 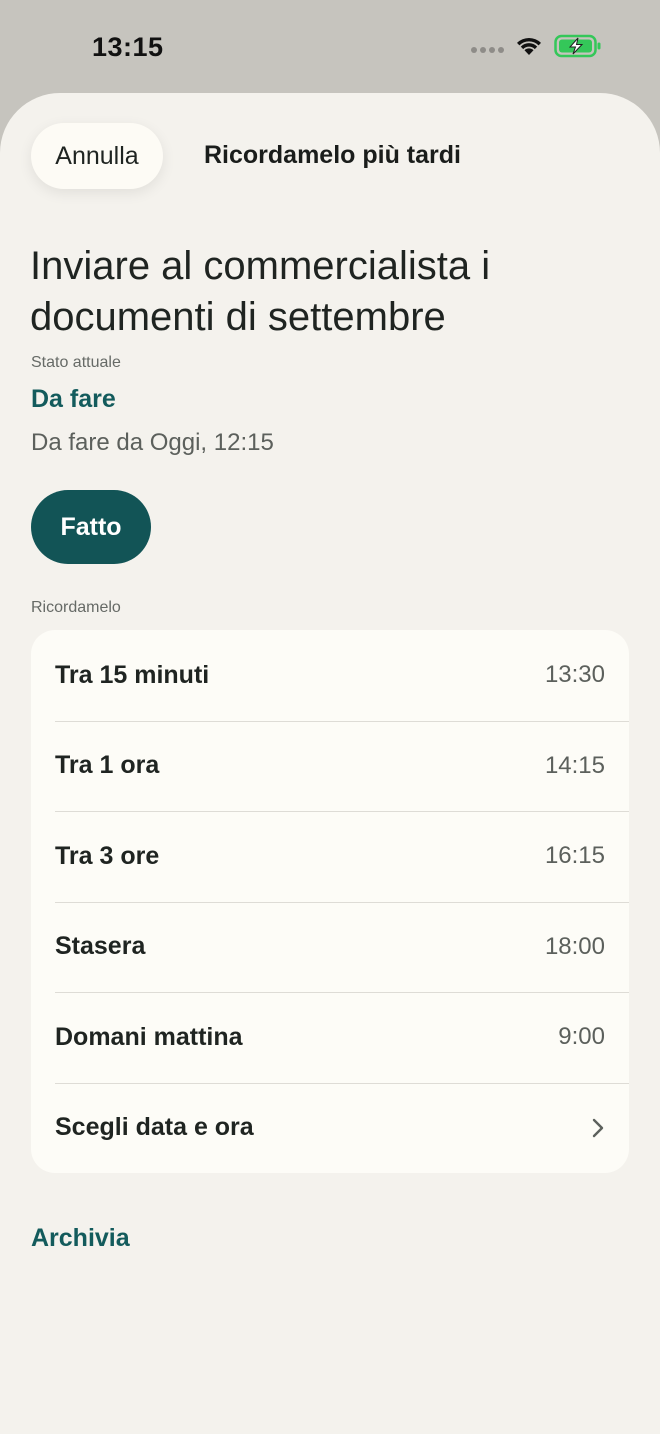 What do you see at coordinates (107, 855) in the screenshot?
I see `remind-option-label: Tra 3 ore` at bounding box center [107, 855].